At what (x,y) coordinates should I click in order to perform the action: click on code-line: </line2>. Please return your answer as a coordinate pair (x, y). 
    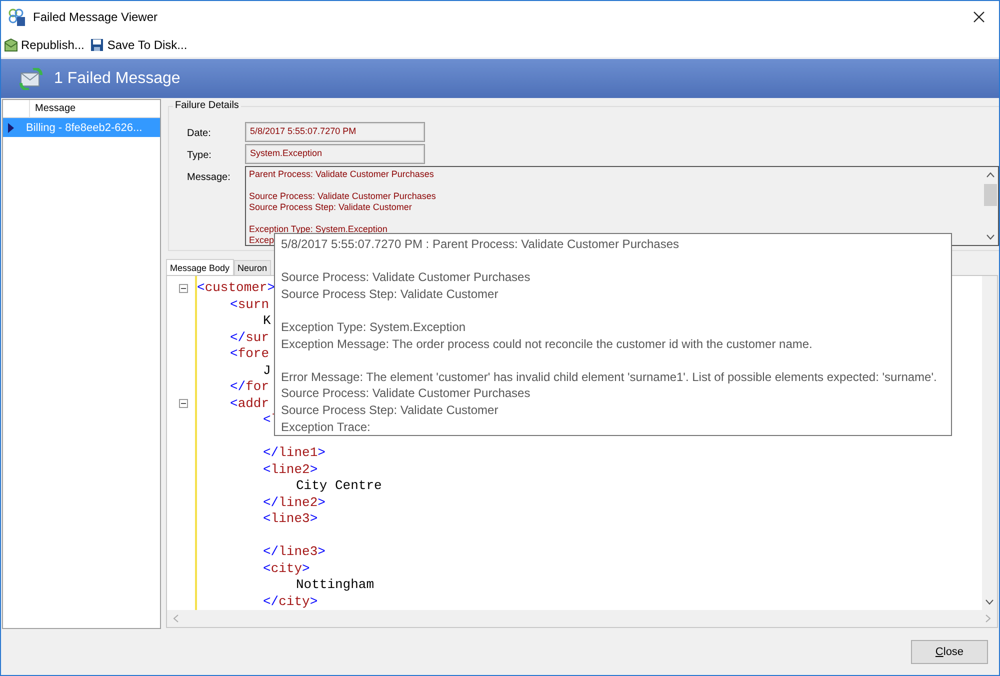
    Looking at the image, I should click on (294, 502).